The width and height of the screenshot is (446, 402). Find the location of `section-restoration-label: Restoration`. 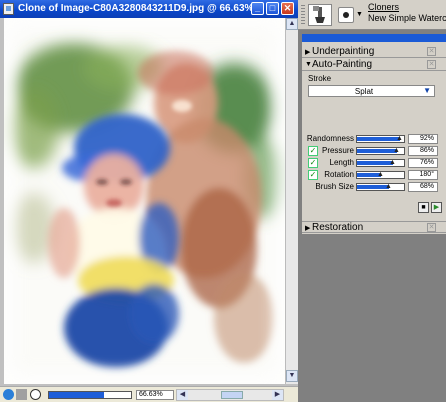

section-restoration-label: Restoration is located at coordinates (338, 227).